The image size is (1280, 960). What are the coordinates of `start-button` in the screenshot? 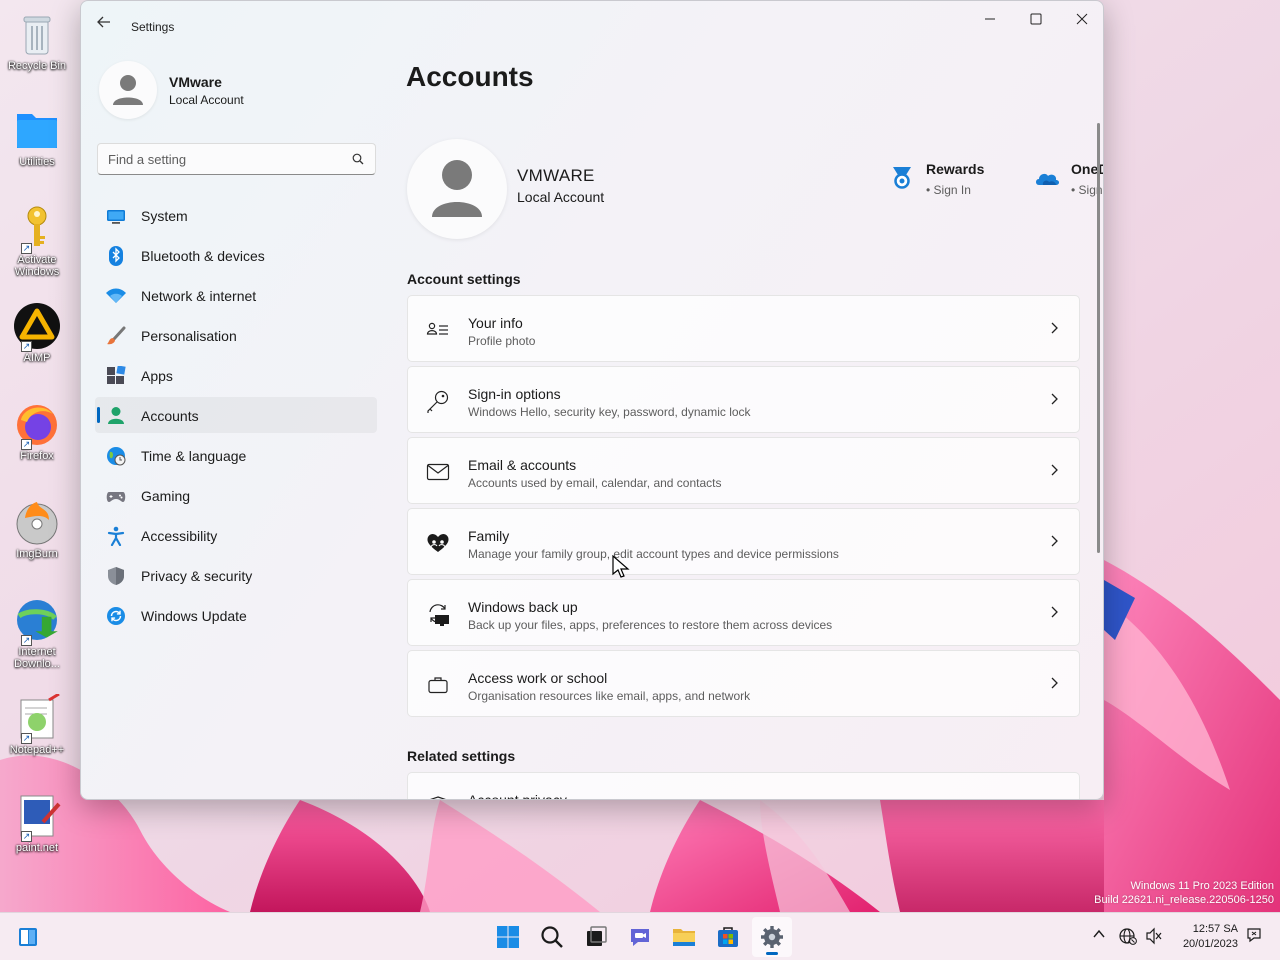 It's located at (508, 937).